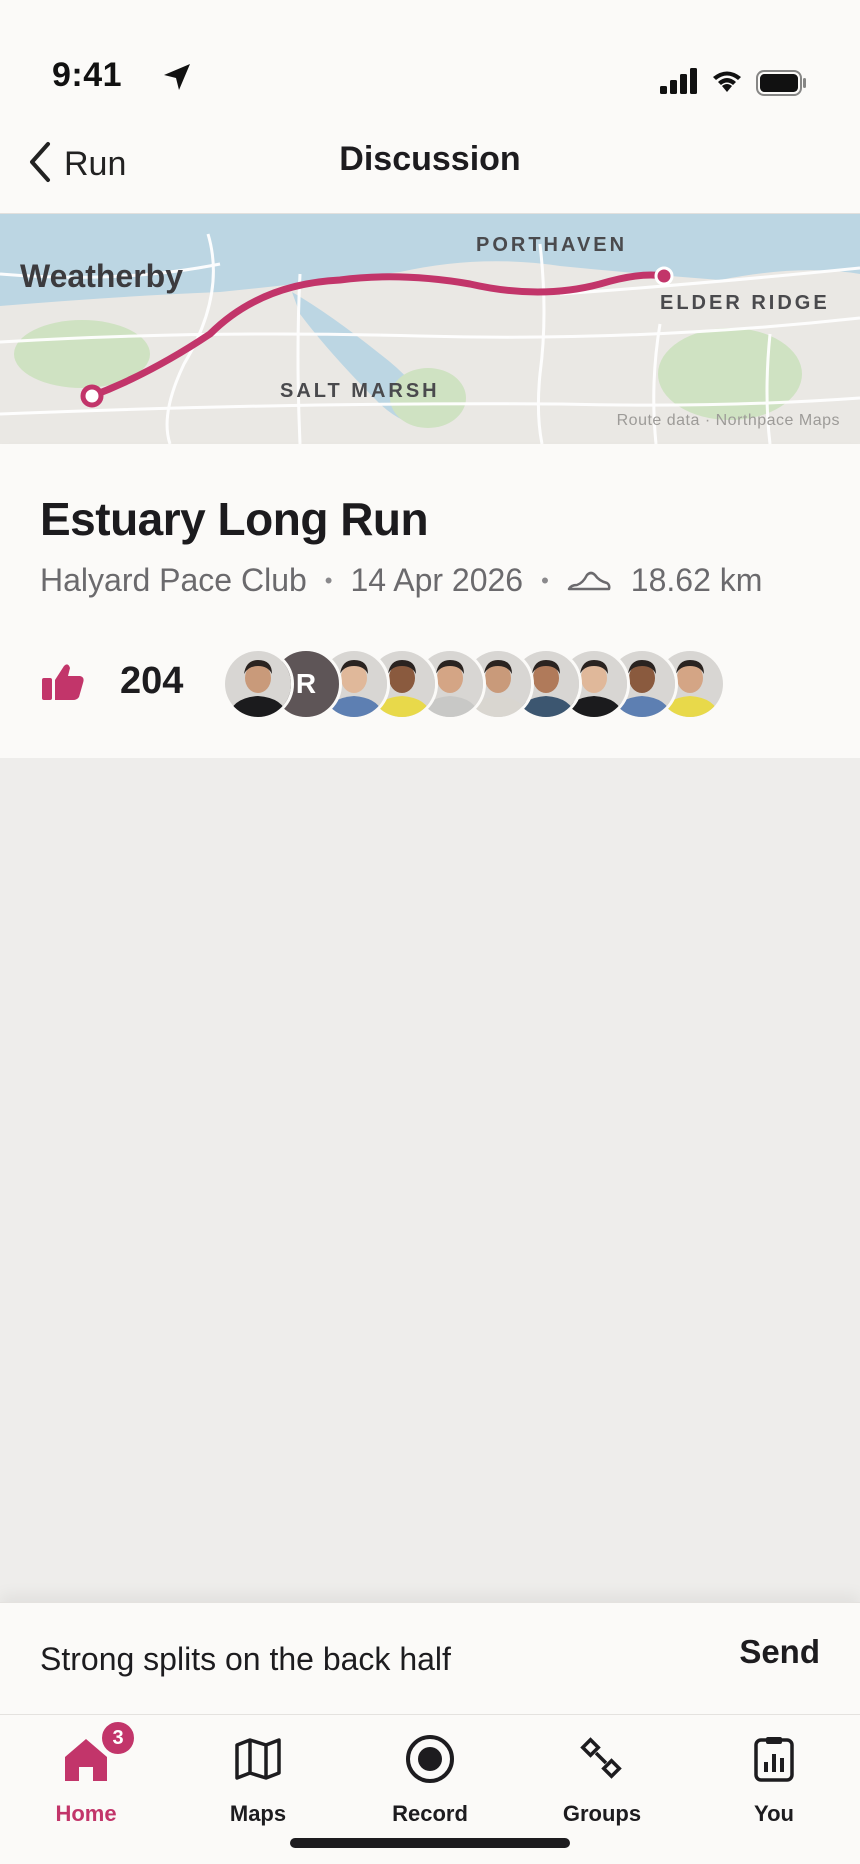 The image size is (860, 1864). What do you see at coordinates (360, 1659) in the screenshot?
I see `comment-input` at bounding box center [360, 1659].